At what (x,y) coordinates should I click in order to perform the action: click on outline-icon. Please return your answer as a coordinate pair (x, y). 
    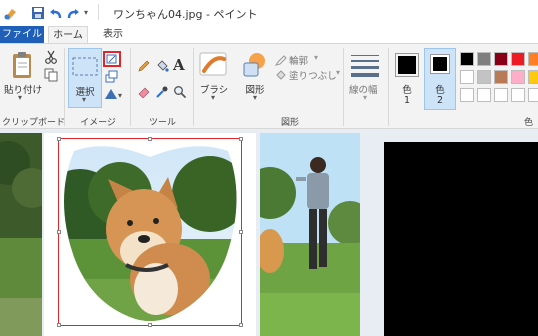
    Looking at the image, I should click on (280, 60).